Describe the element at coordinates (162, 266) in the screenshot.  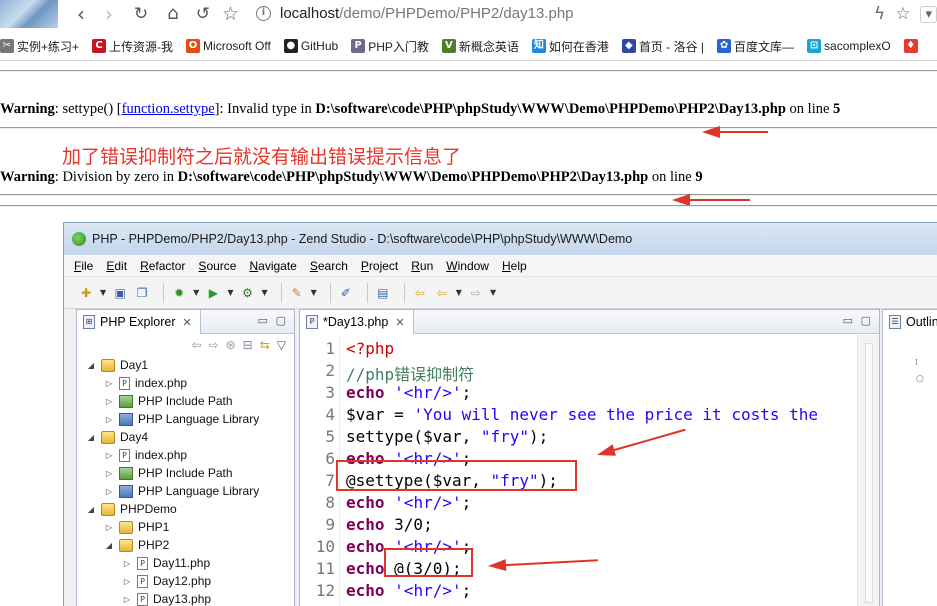
I see `menu-refactor: Refactor` at that location.